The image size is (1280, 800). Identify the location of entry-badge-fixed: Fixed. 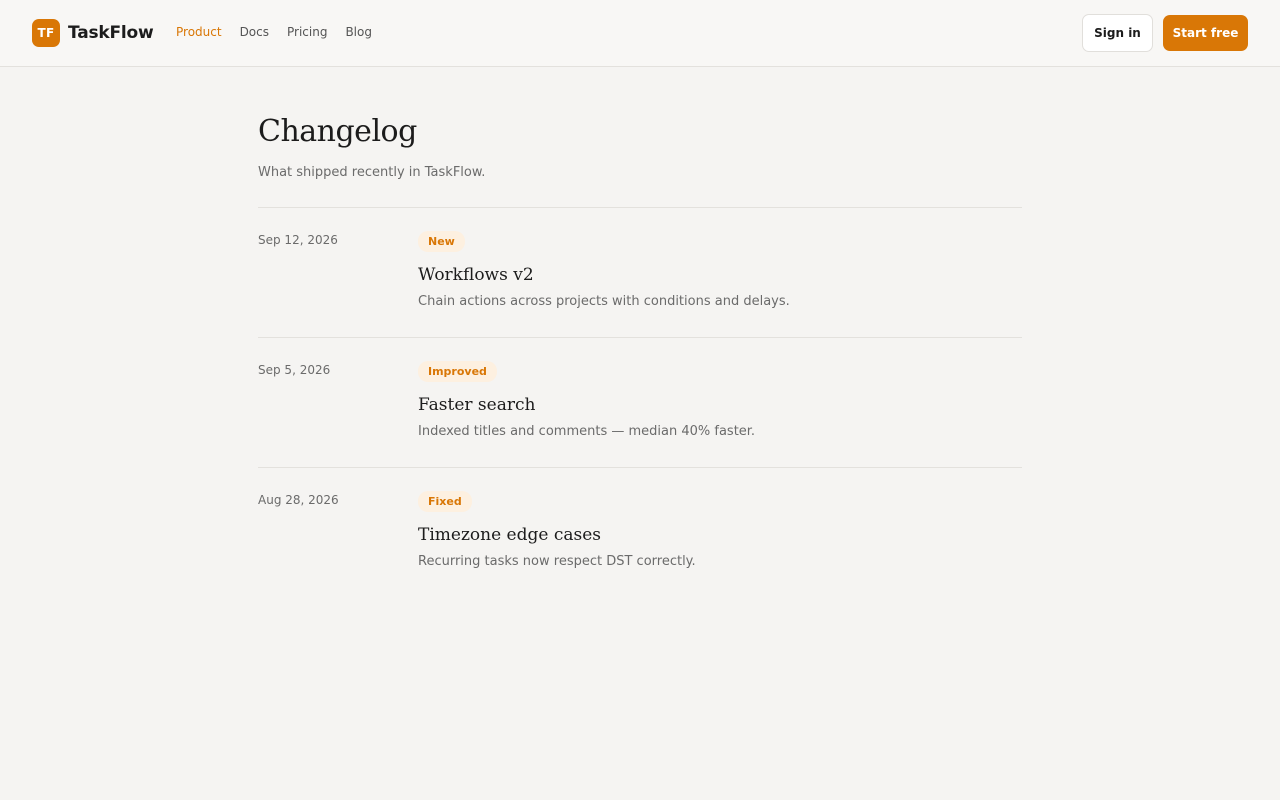
(445, 501).